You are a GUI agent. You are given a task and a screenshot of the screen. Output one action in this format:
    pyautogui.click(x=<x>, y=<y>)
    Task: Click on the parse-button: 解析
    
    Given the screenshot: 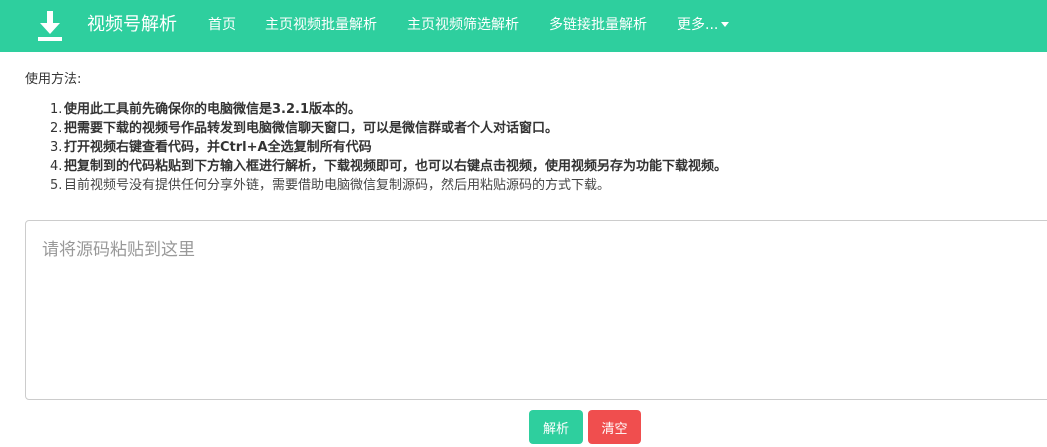 What is the action you would take?
    pyautogui.click(x=556, y=427)
    